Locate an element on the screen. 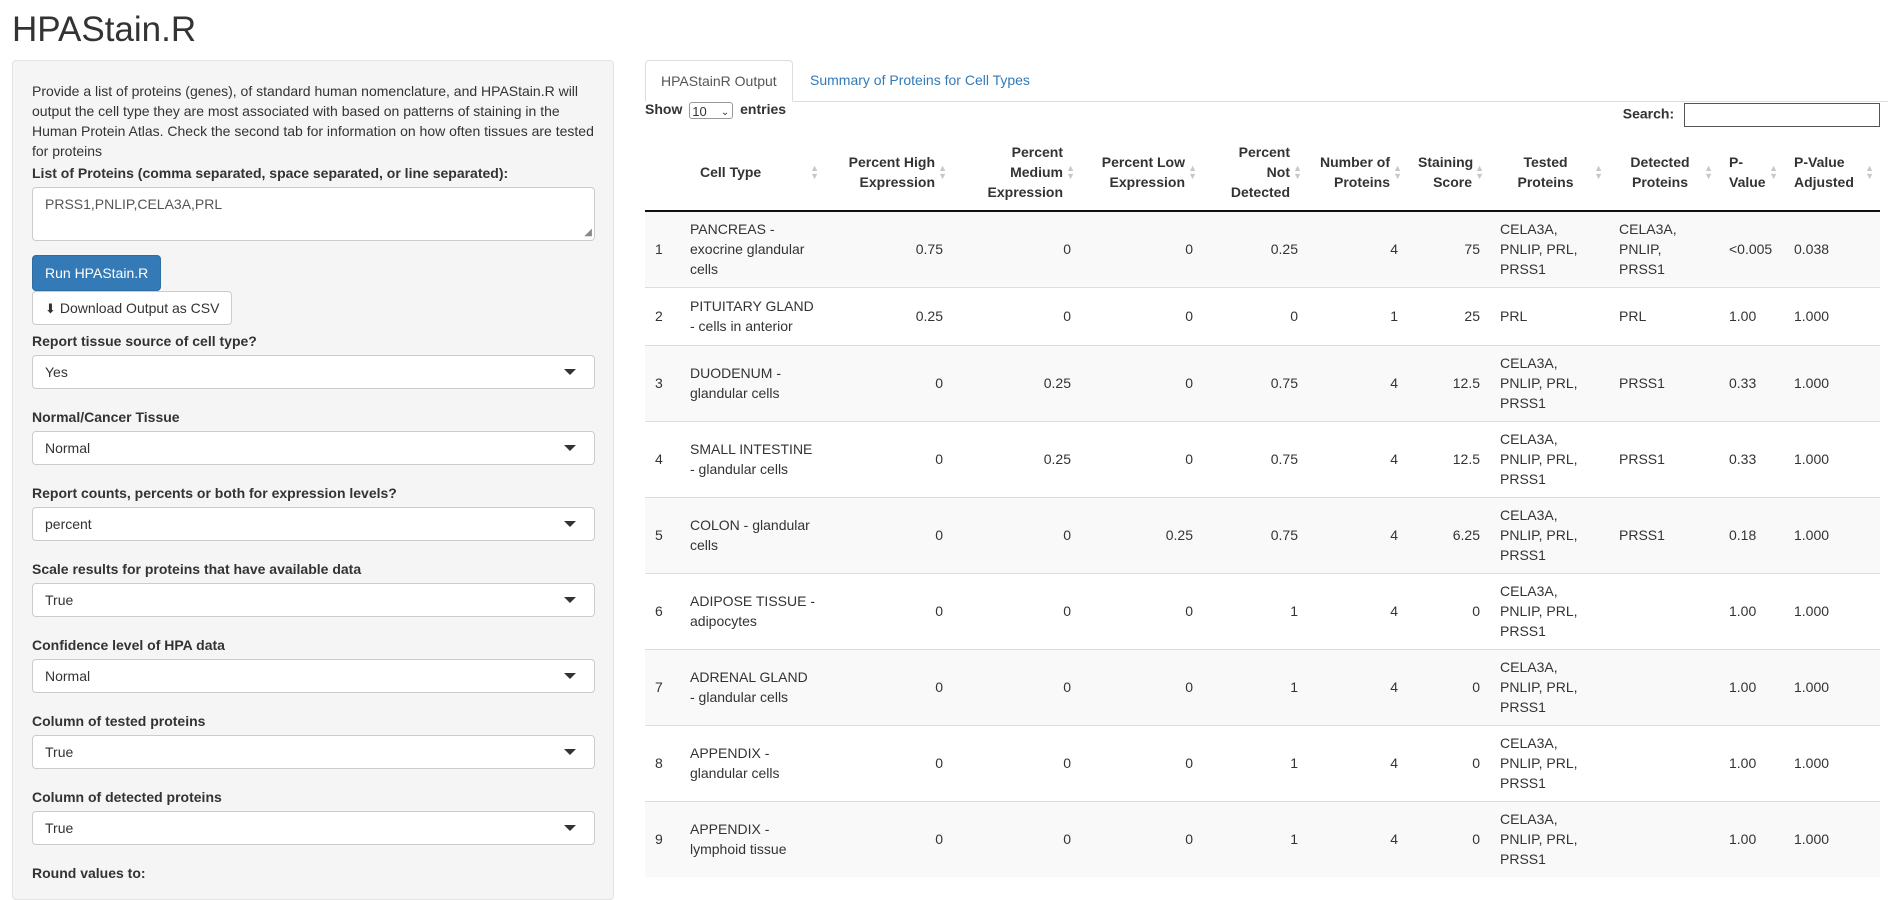 The width and height of the screenshot is (1898, 900). resize-handle-icon: ◢ is located at coordinates (588, 233).